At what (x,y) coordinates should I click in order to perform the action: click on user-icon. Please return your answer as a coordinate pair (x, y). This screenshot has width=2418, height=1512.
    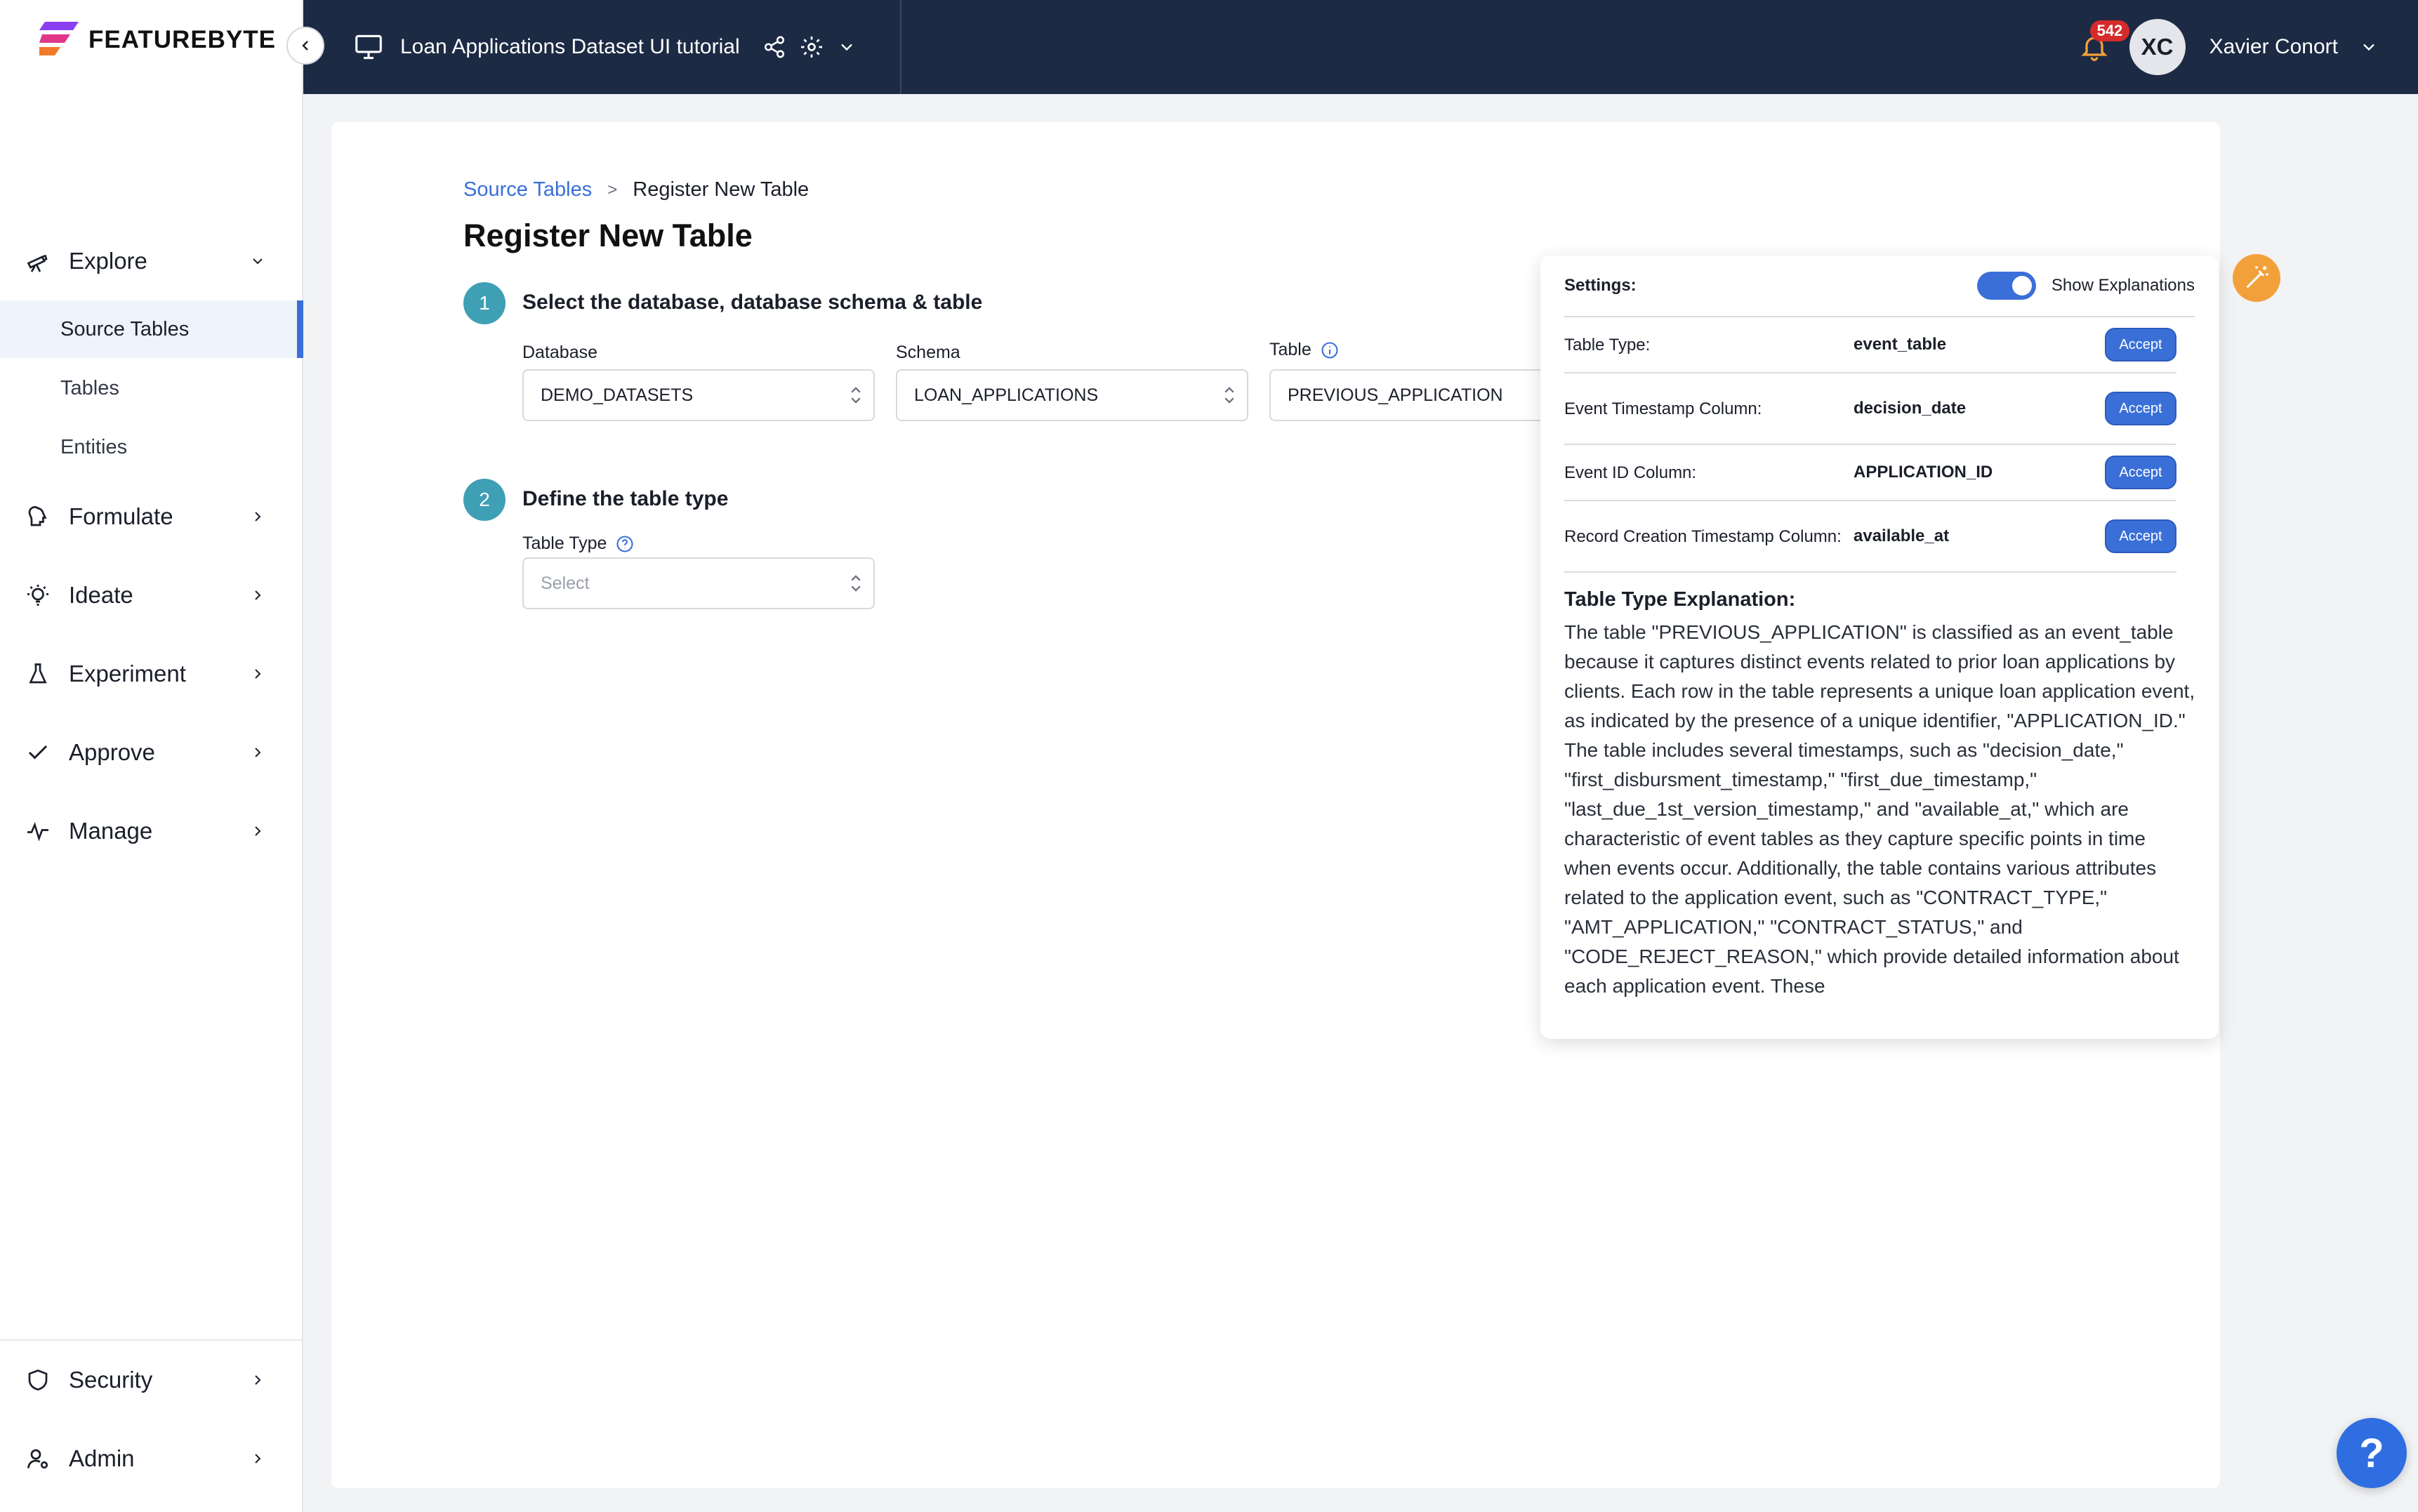
    Looking at the image, I should click on (38, 1459).